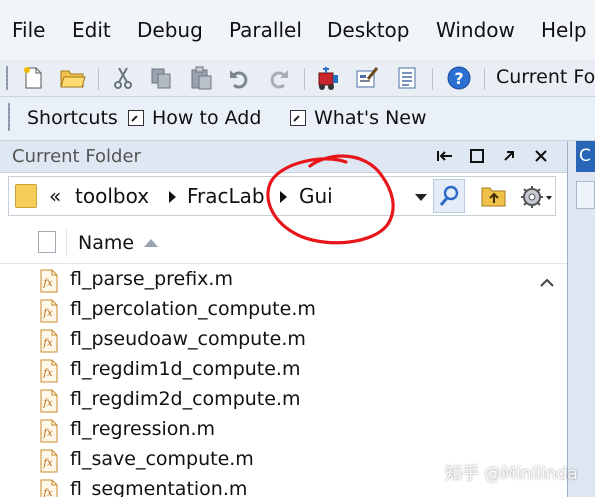  I want to click on shortcut-whats-new-label: What's New, so click(370, 118).